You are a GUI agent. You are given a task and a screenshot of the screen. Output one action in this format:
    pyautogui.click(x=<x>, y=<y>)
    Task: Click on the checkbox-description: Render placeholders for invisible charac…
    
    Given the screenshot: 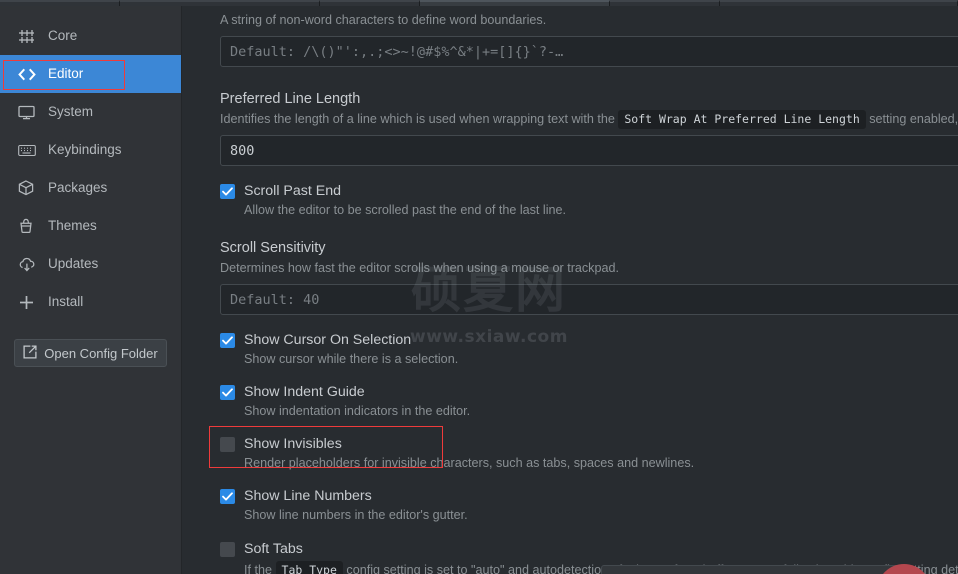 What is the action you would take?
    pyautogui.click(x=469, y=463)
    